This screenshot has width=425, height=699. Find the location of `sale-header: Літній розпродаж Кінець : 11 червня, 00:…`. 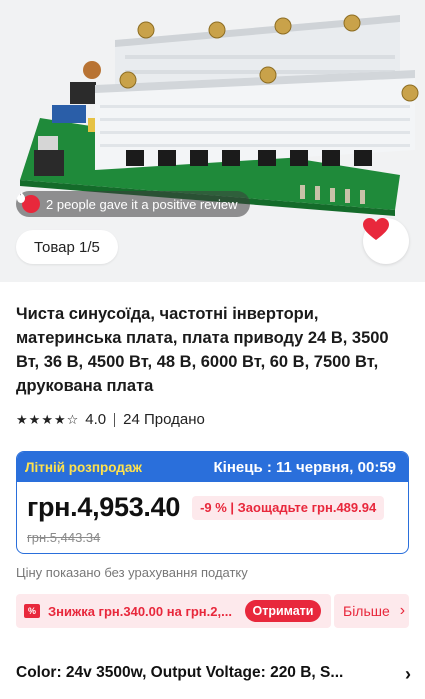

sale-header: Літній розпродаж Кінець : 11 червня, 00:… is located at coordinates (212, 467).